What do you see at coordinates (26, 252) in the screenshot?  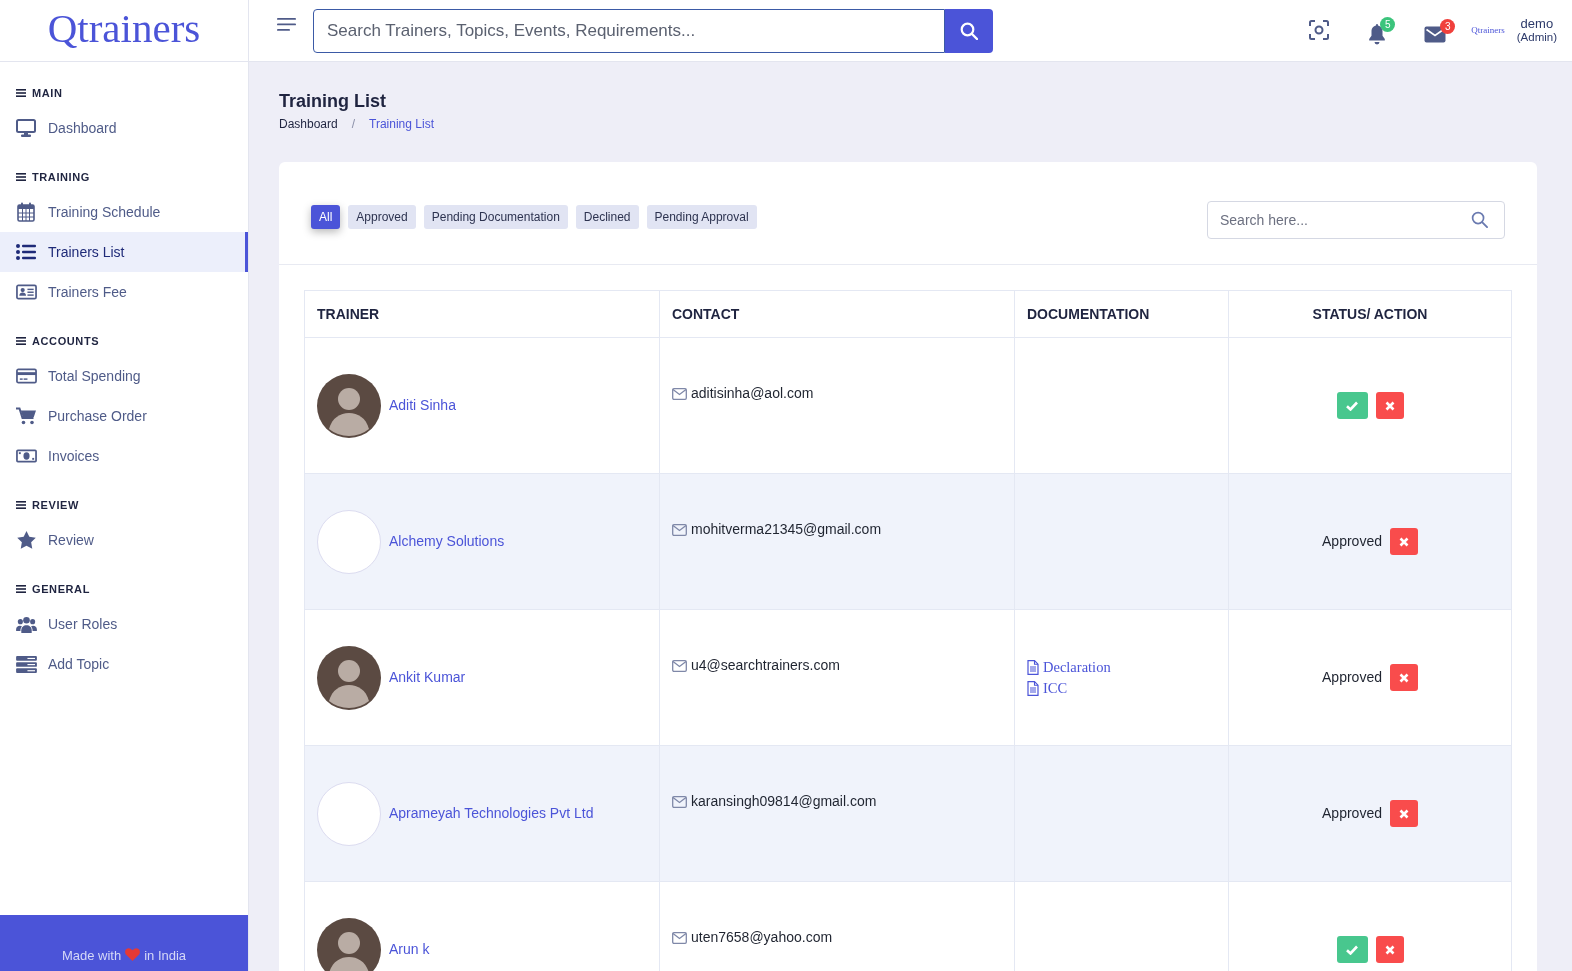 I see `list-icon` at bounding box center [26, 252].